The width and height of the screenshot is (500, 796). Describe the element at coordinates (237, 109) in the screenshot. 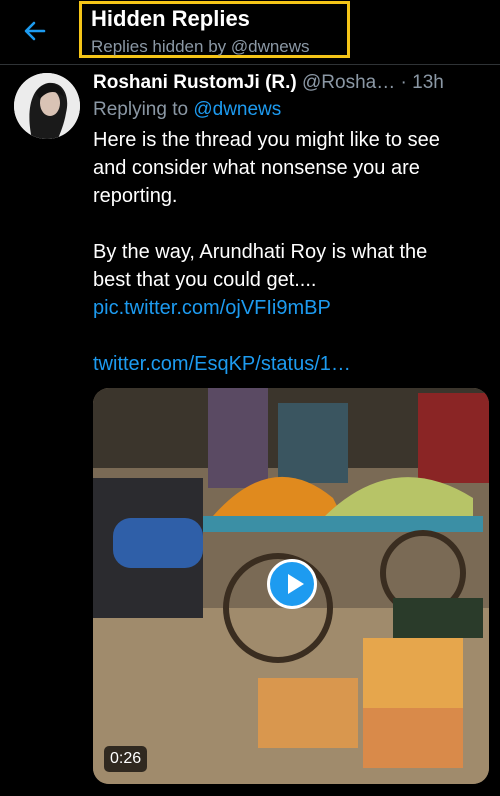

I see `replying-handle-link: @dwnews` at that location.